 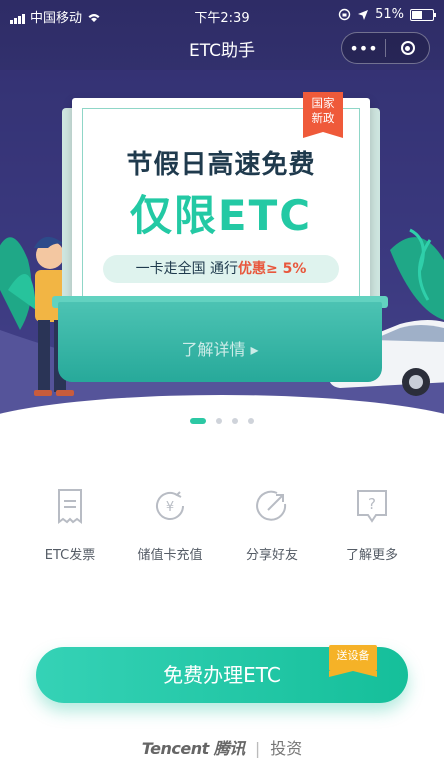 I want to click on pill-text: 一卡走全国 通行, so click(x=187, y=269).